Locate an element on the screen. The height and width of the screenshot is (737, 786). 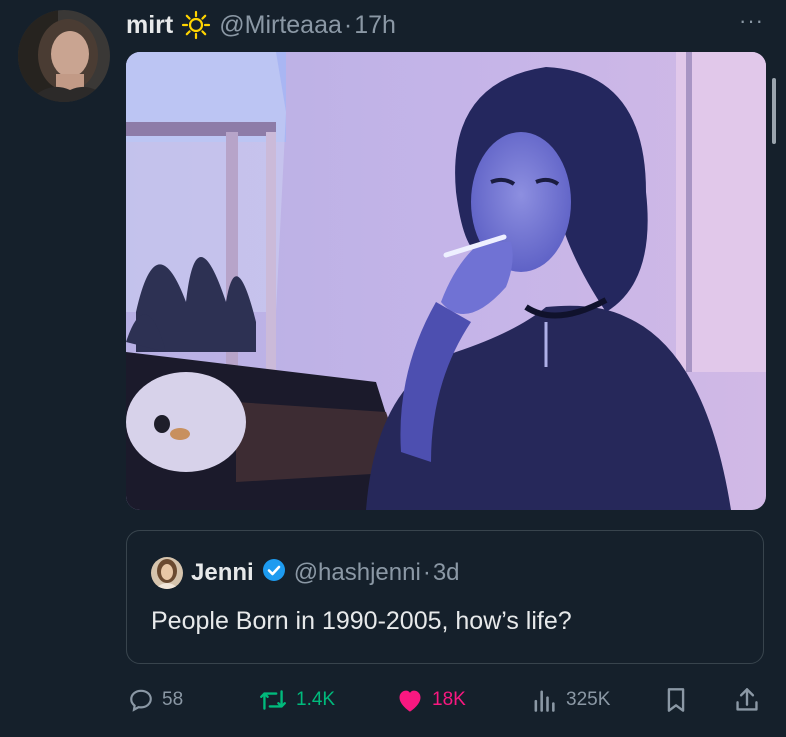
author-display-name: mirt is located at coordinates (149, 25).